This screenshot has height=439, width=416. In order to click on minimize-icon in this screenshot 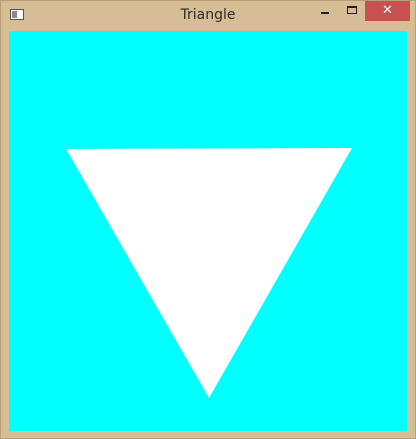, I will do `click(325, 13)`.